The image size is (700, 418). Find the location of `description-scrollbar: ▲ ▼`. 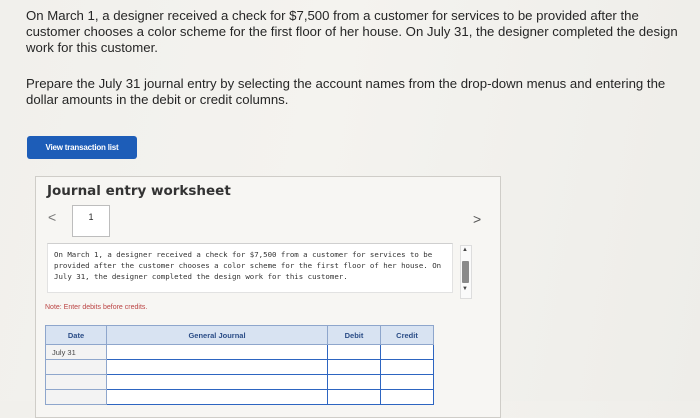

description-scrollbar: ▲ ▼ is located at coordinates (466, 272).